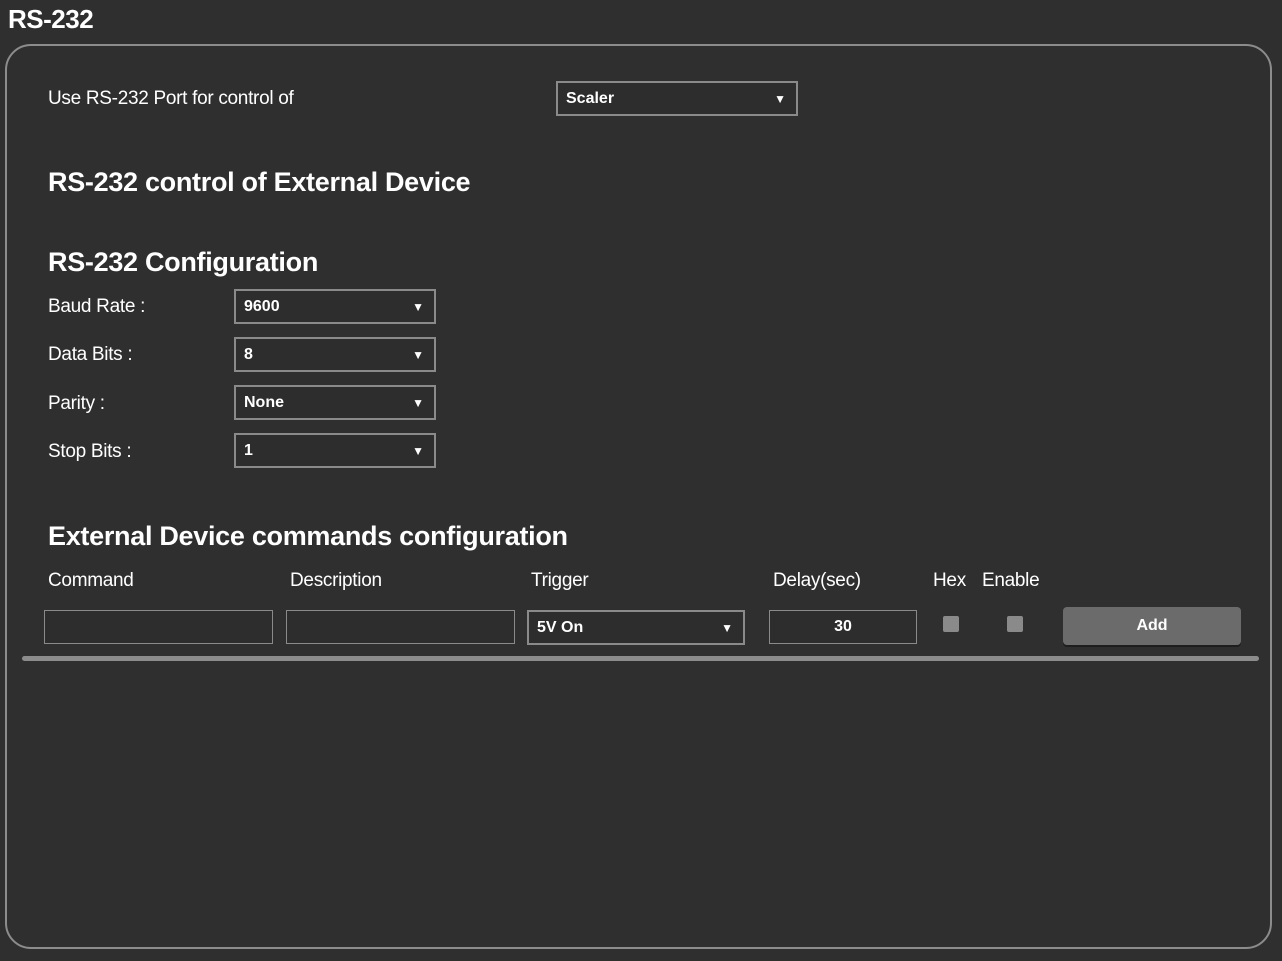  I want to click on parity-value: None, so click(264, 402).